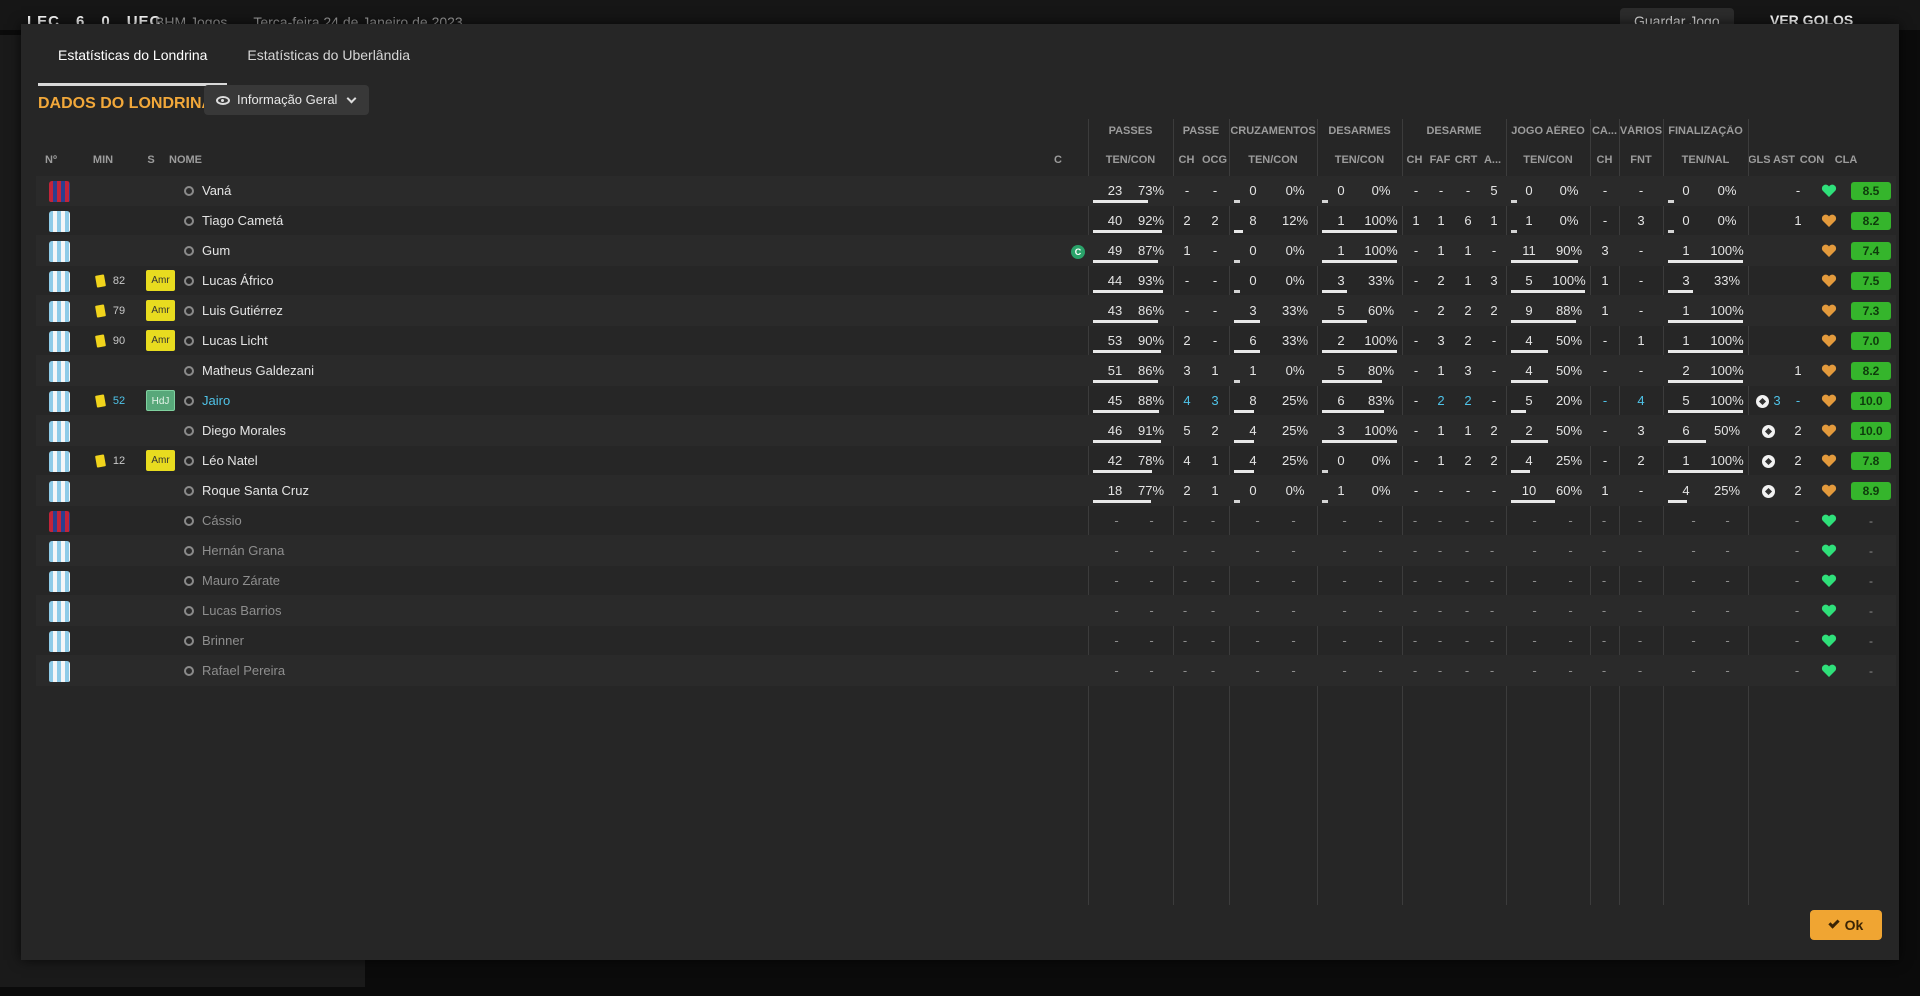 Image resolution: width=1920 pixels, height=996 pixels. I want to click on shots-attempted: 0, so click(1686, 220).